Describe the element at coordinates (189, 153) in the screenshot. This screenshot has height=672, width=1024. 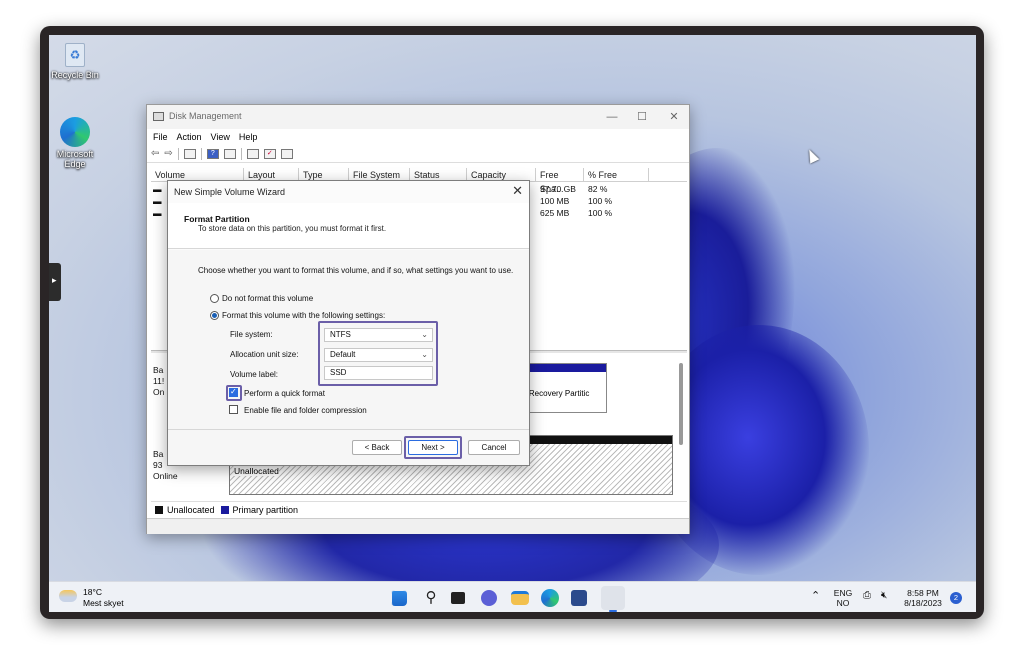
I see `console-tree-icon` at that location.